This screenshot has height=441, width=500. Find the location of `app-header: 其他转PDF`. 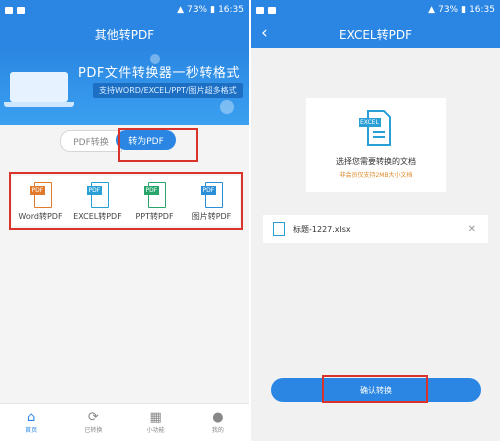

app-header: 其他转PDF is located at coordinates (124, 34).